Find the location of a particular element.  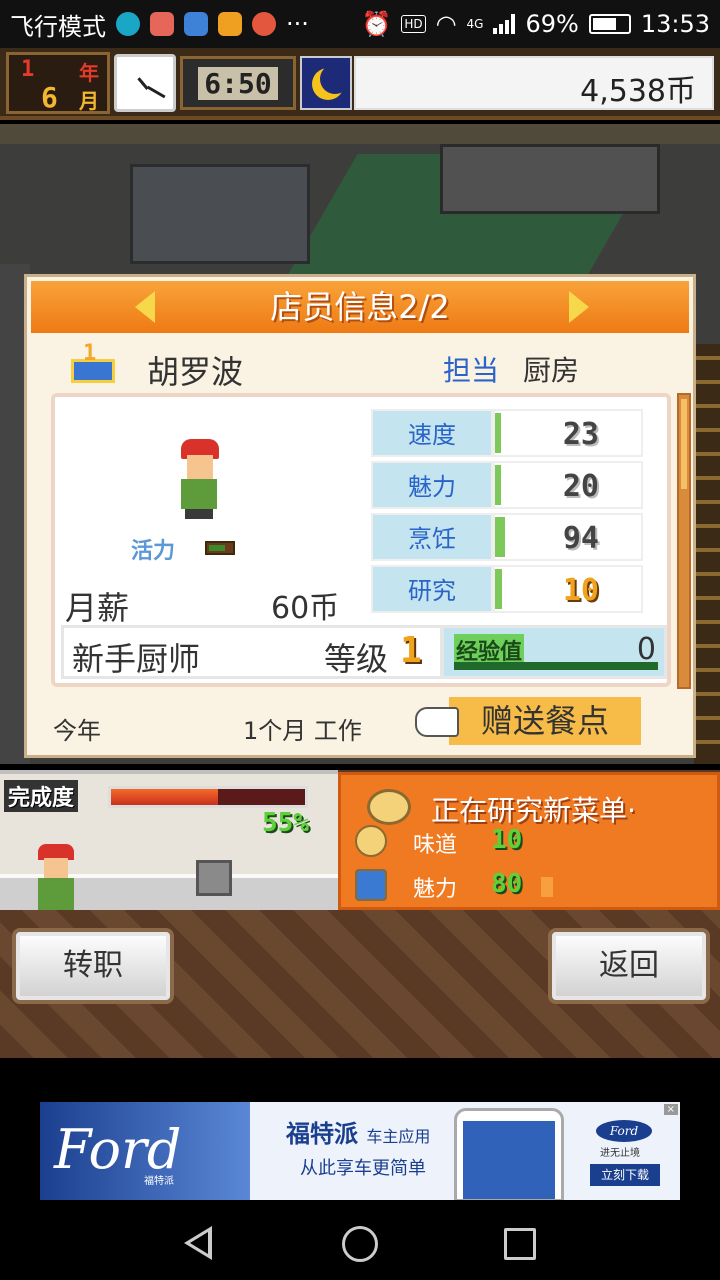

clock-icon is located at coordinates (145, 83).